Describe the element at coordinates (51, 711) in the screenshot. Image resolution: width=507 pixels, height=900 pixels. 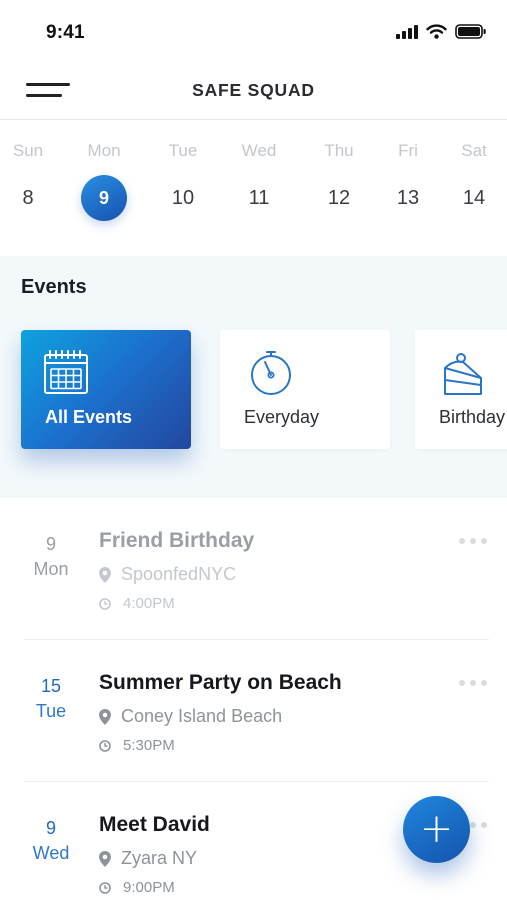
I see `event-date-day: Tue` at that location.